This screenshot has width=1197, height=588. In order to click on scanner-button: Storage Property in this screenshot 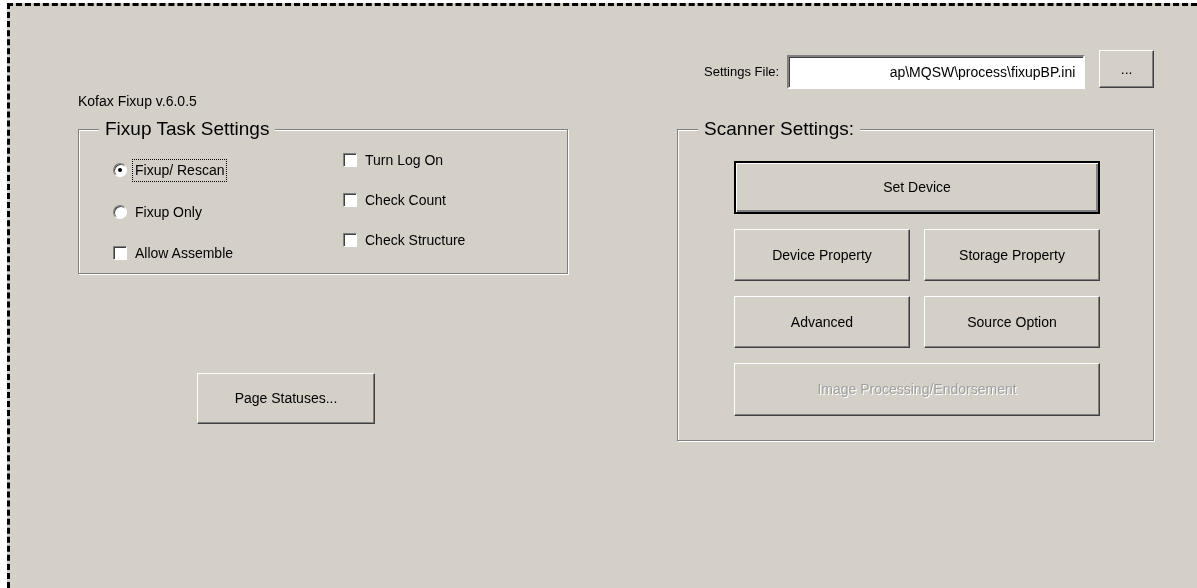, I will do `click(1012, 255)`.